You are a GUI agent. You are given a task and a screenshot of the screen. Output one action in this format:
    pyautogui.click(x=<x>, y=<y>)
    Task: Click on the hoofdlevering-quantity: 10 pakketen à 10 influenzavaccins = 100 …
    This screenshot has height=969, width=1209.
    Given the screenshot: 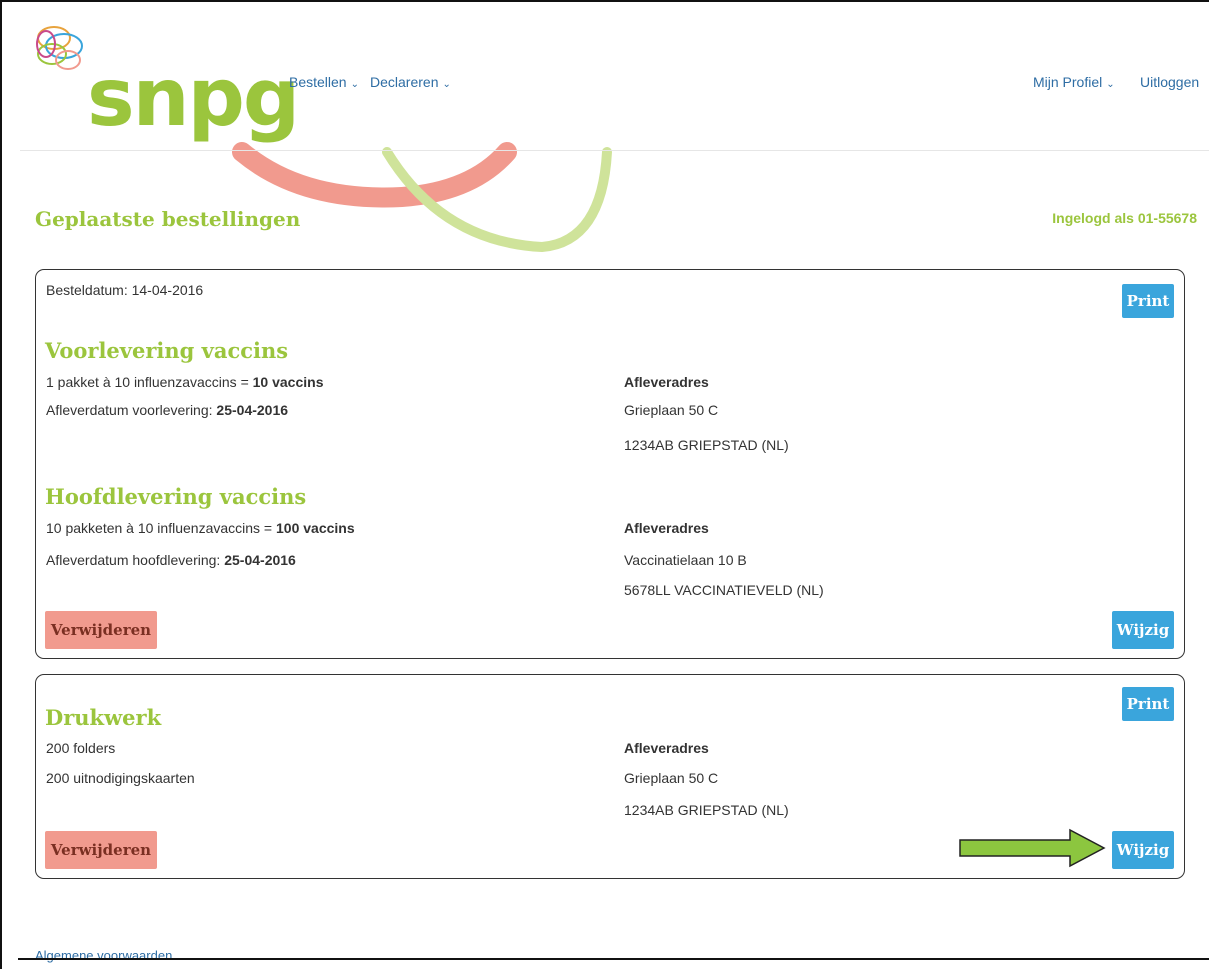 What is the action you would take?
    pyautogui.click(x=200, y=528)
    